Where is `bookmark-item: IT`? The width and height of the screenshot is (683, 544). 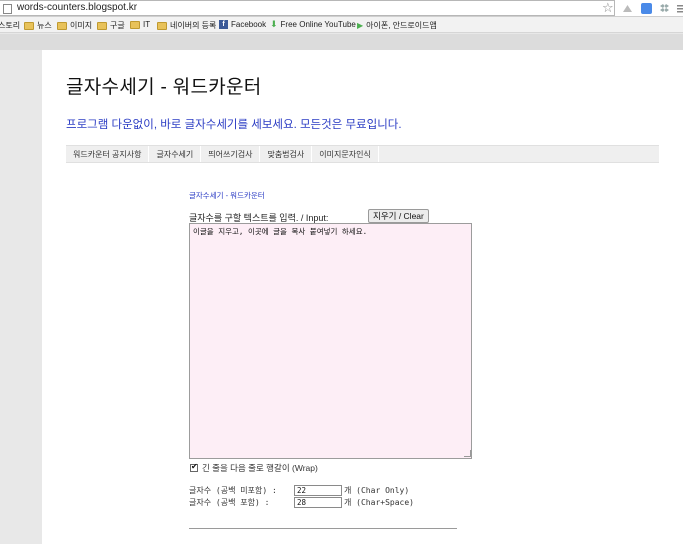 bookmark-item: IT is located at coordinates (140, 24).